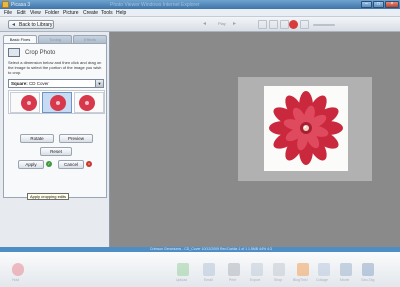 The image size is (400, 287). I want to click on menu-picture: Picture, so click(71, 13).